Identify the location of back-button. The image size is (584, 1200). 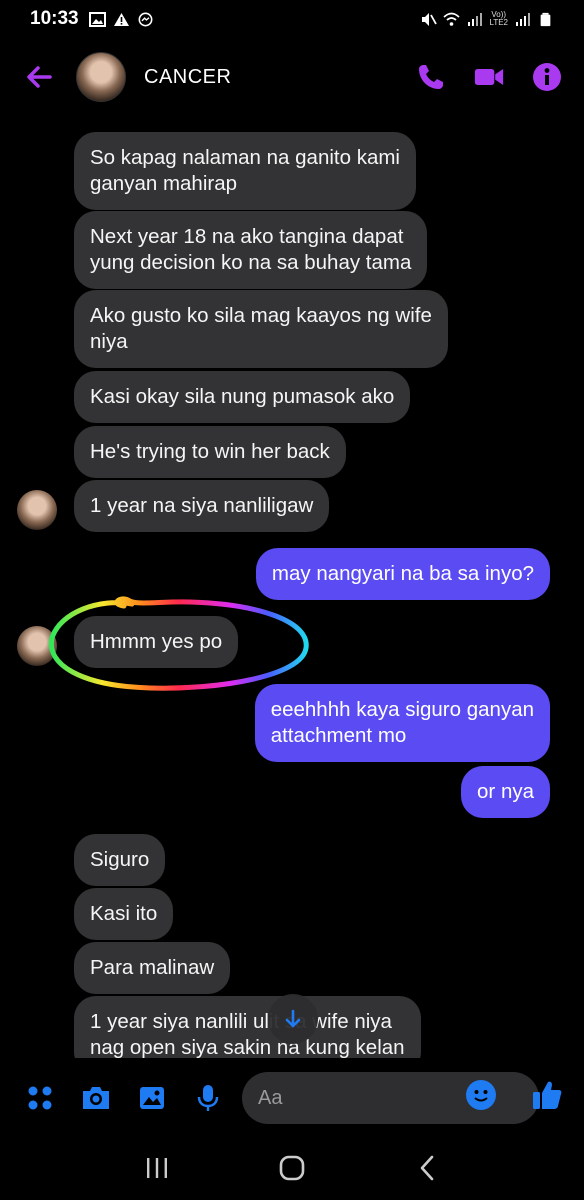
(39, 77).